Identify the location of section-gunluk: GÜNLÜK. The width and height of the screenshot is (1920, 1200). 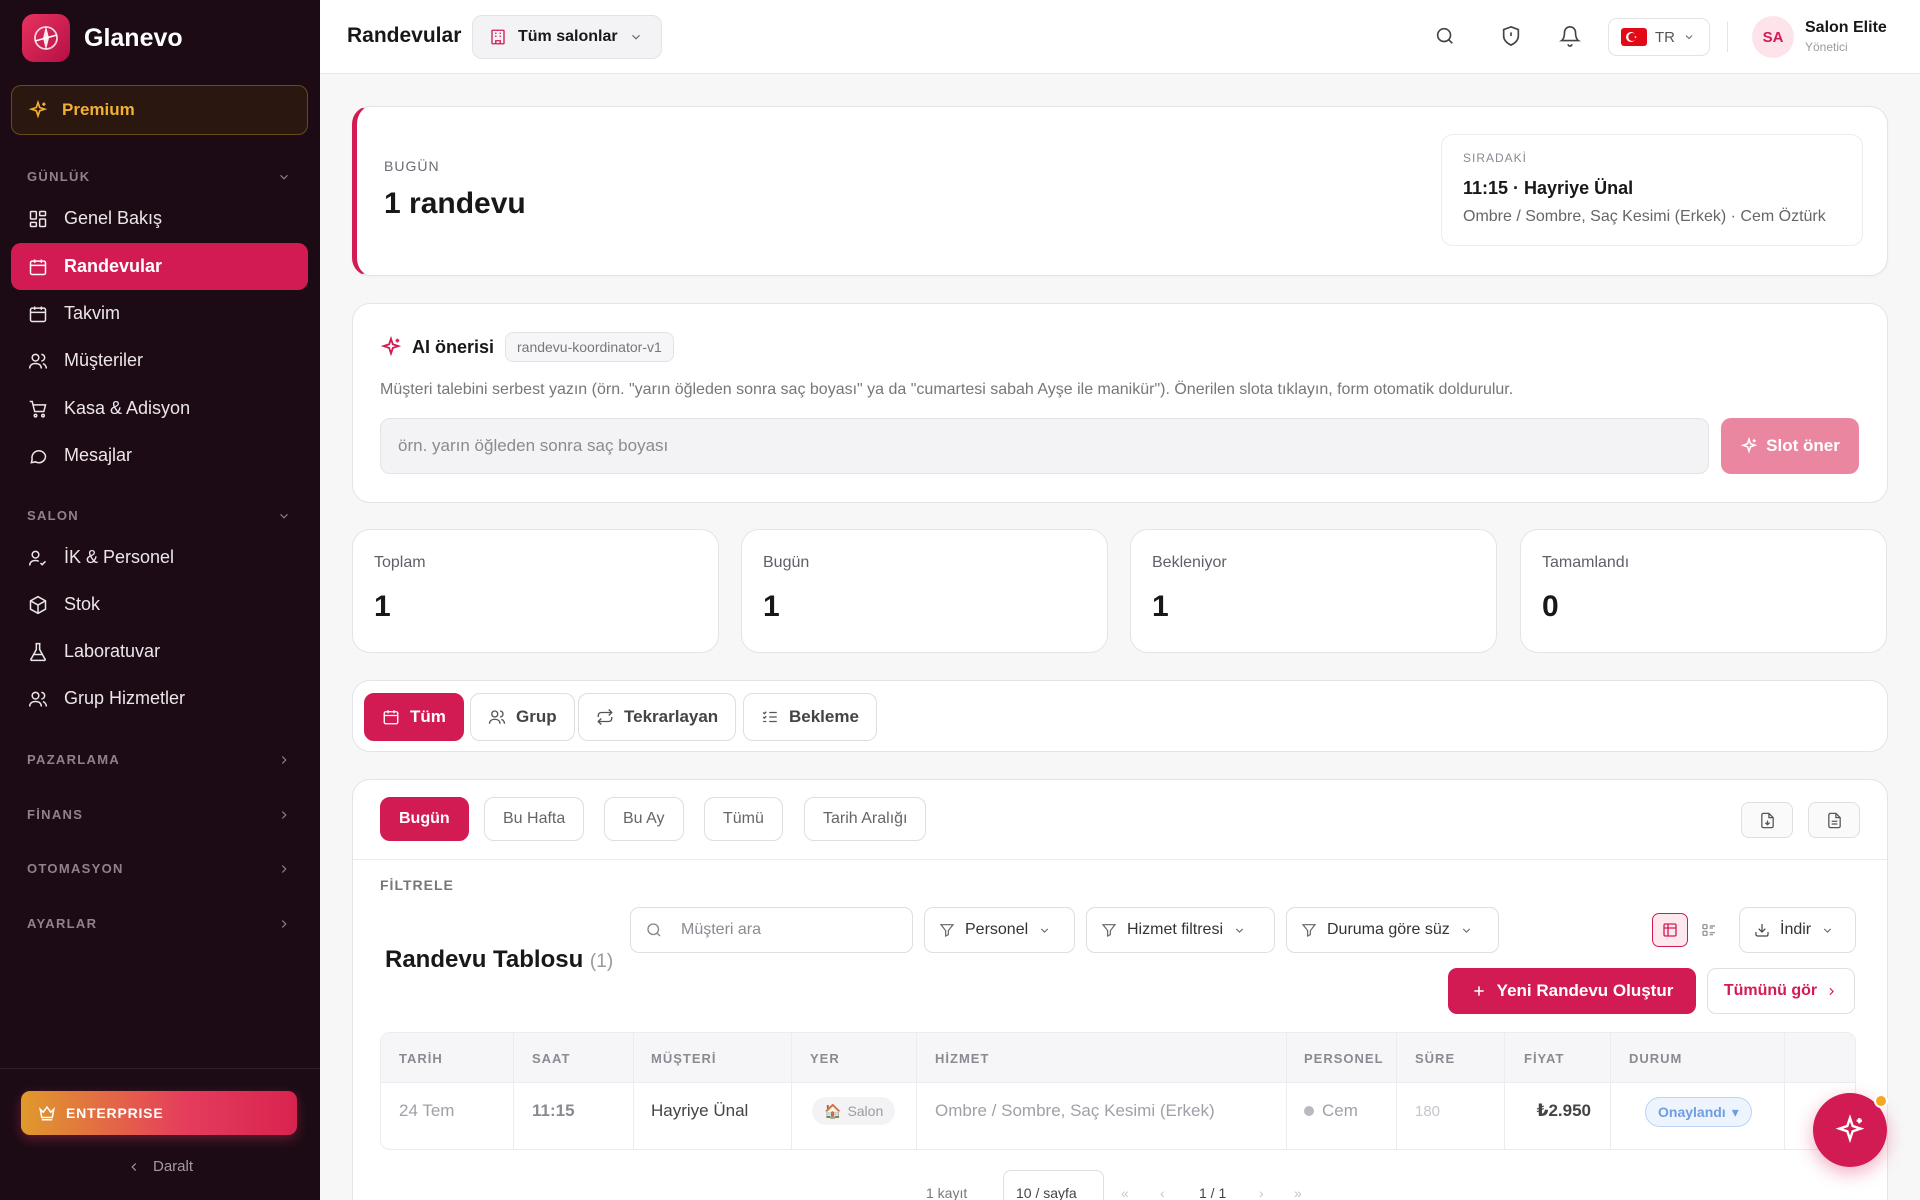
(159, 176).